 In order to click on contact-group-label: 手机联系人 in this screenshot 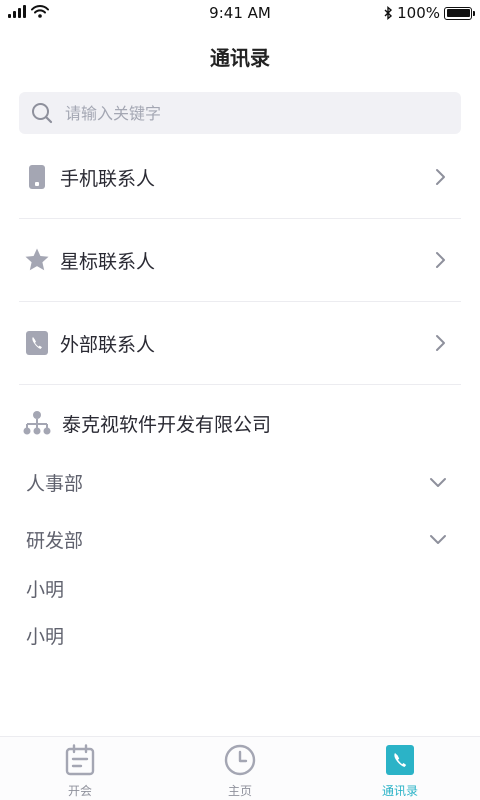, I will do `click(108, 178)`.